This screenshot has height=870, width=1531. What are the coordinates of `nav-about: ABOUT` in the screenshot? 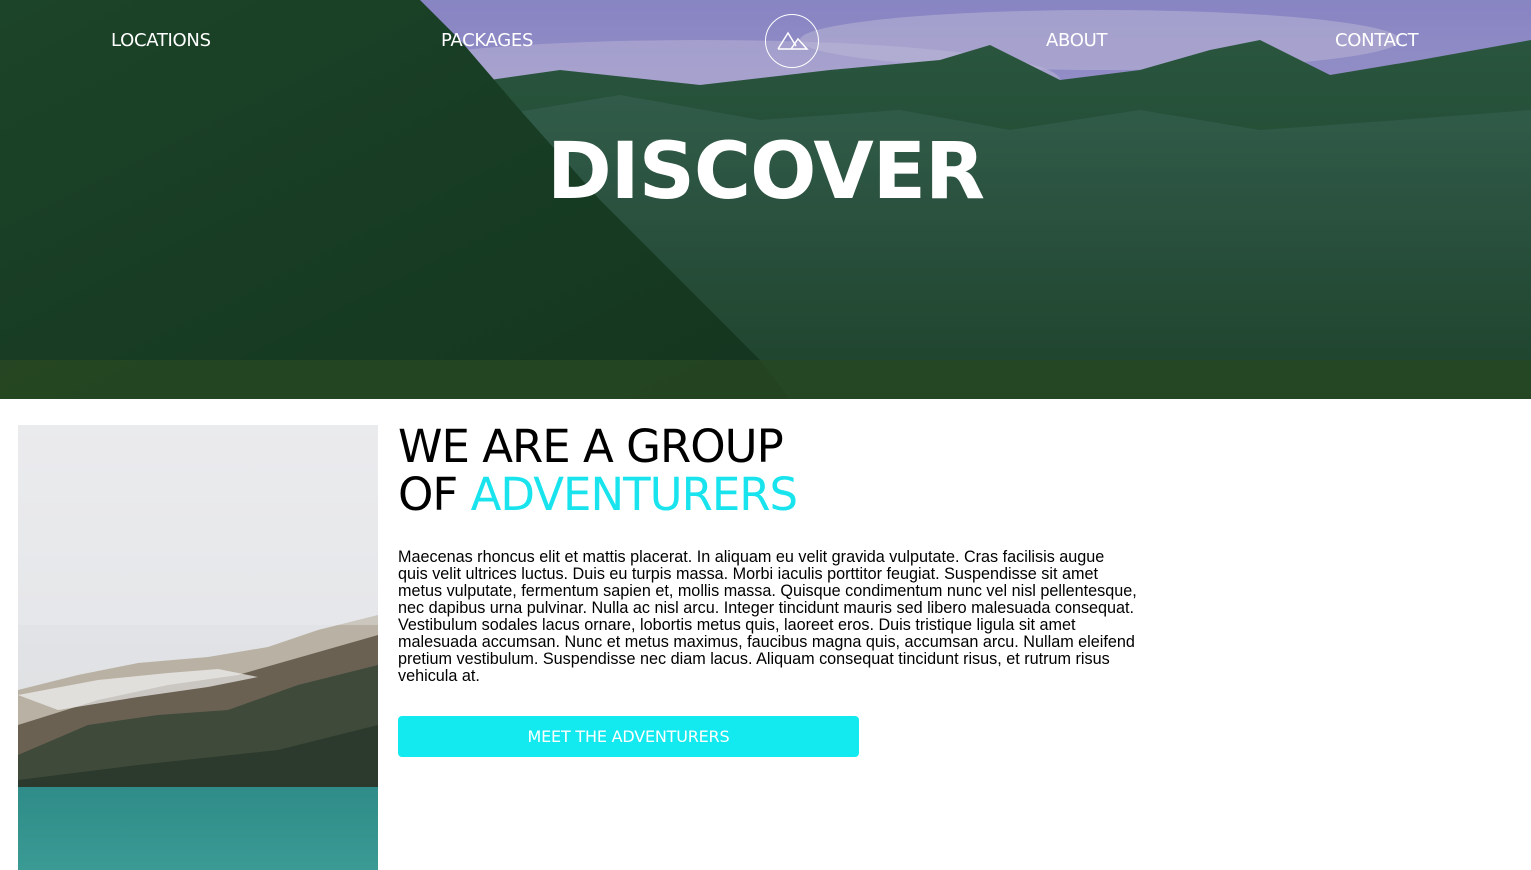 It's located at (1076, 40).